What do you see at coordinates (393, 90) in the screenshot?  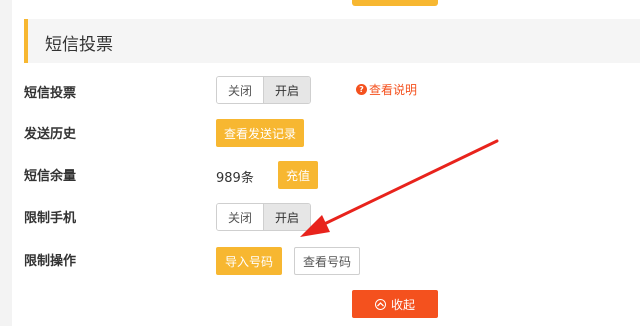 I see `view-instructions-text: 查看说明` at bounding box center [393, 90].